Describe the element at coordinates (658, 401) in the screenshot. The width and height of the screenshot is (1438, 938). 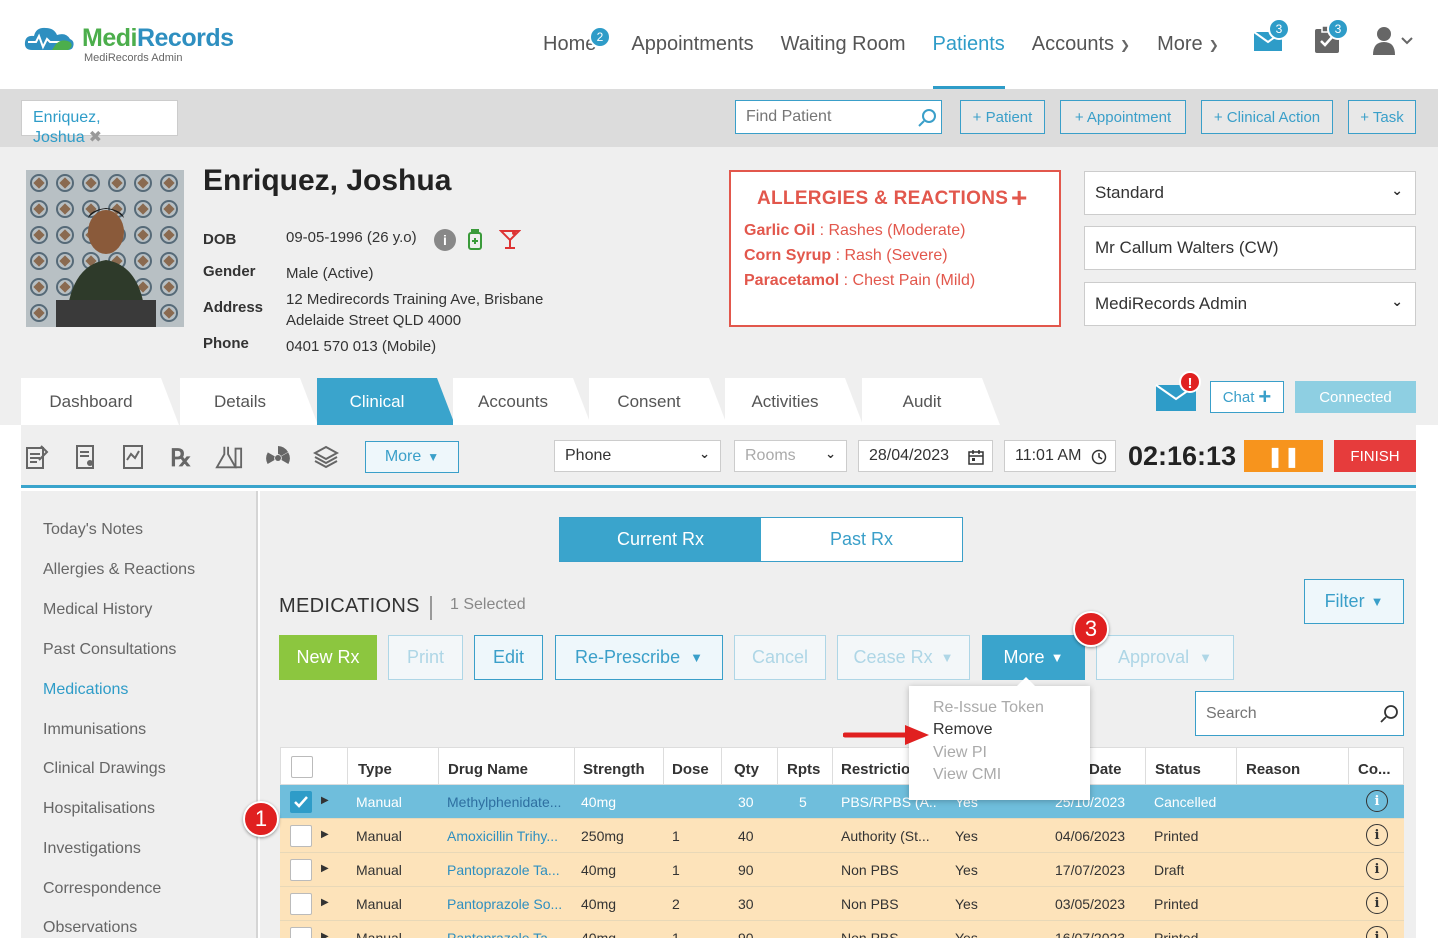
I see `tab-consent: Consent` at that location.